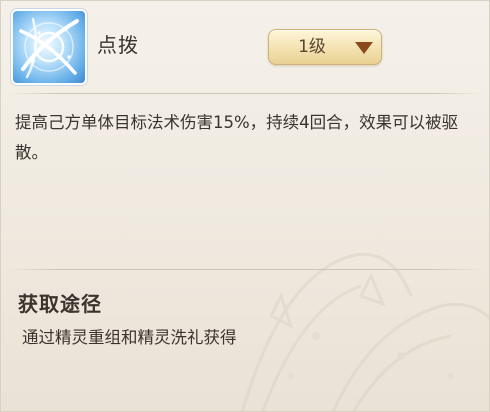 The width and height of the screenshot is (490, 412). What do you see at coordinates (60, 304) in the screenshot?
I see `source-title: 获取途径` at bounding box center [60, 304].